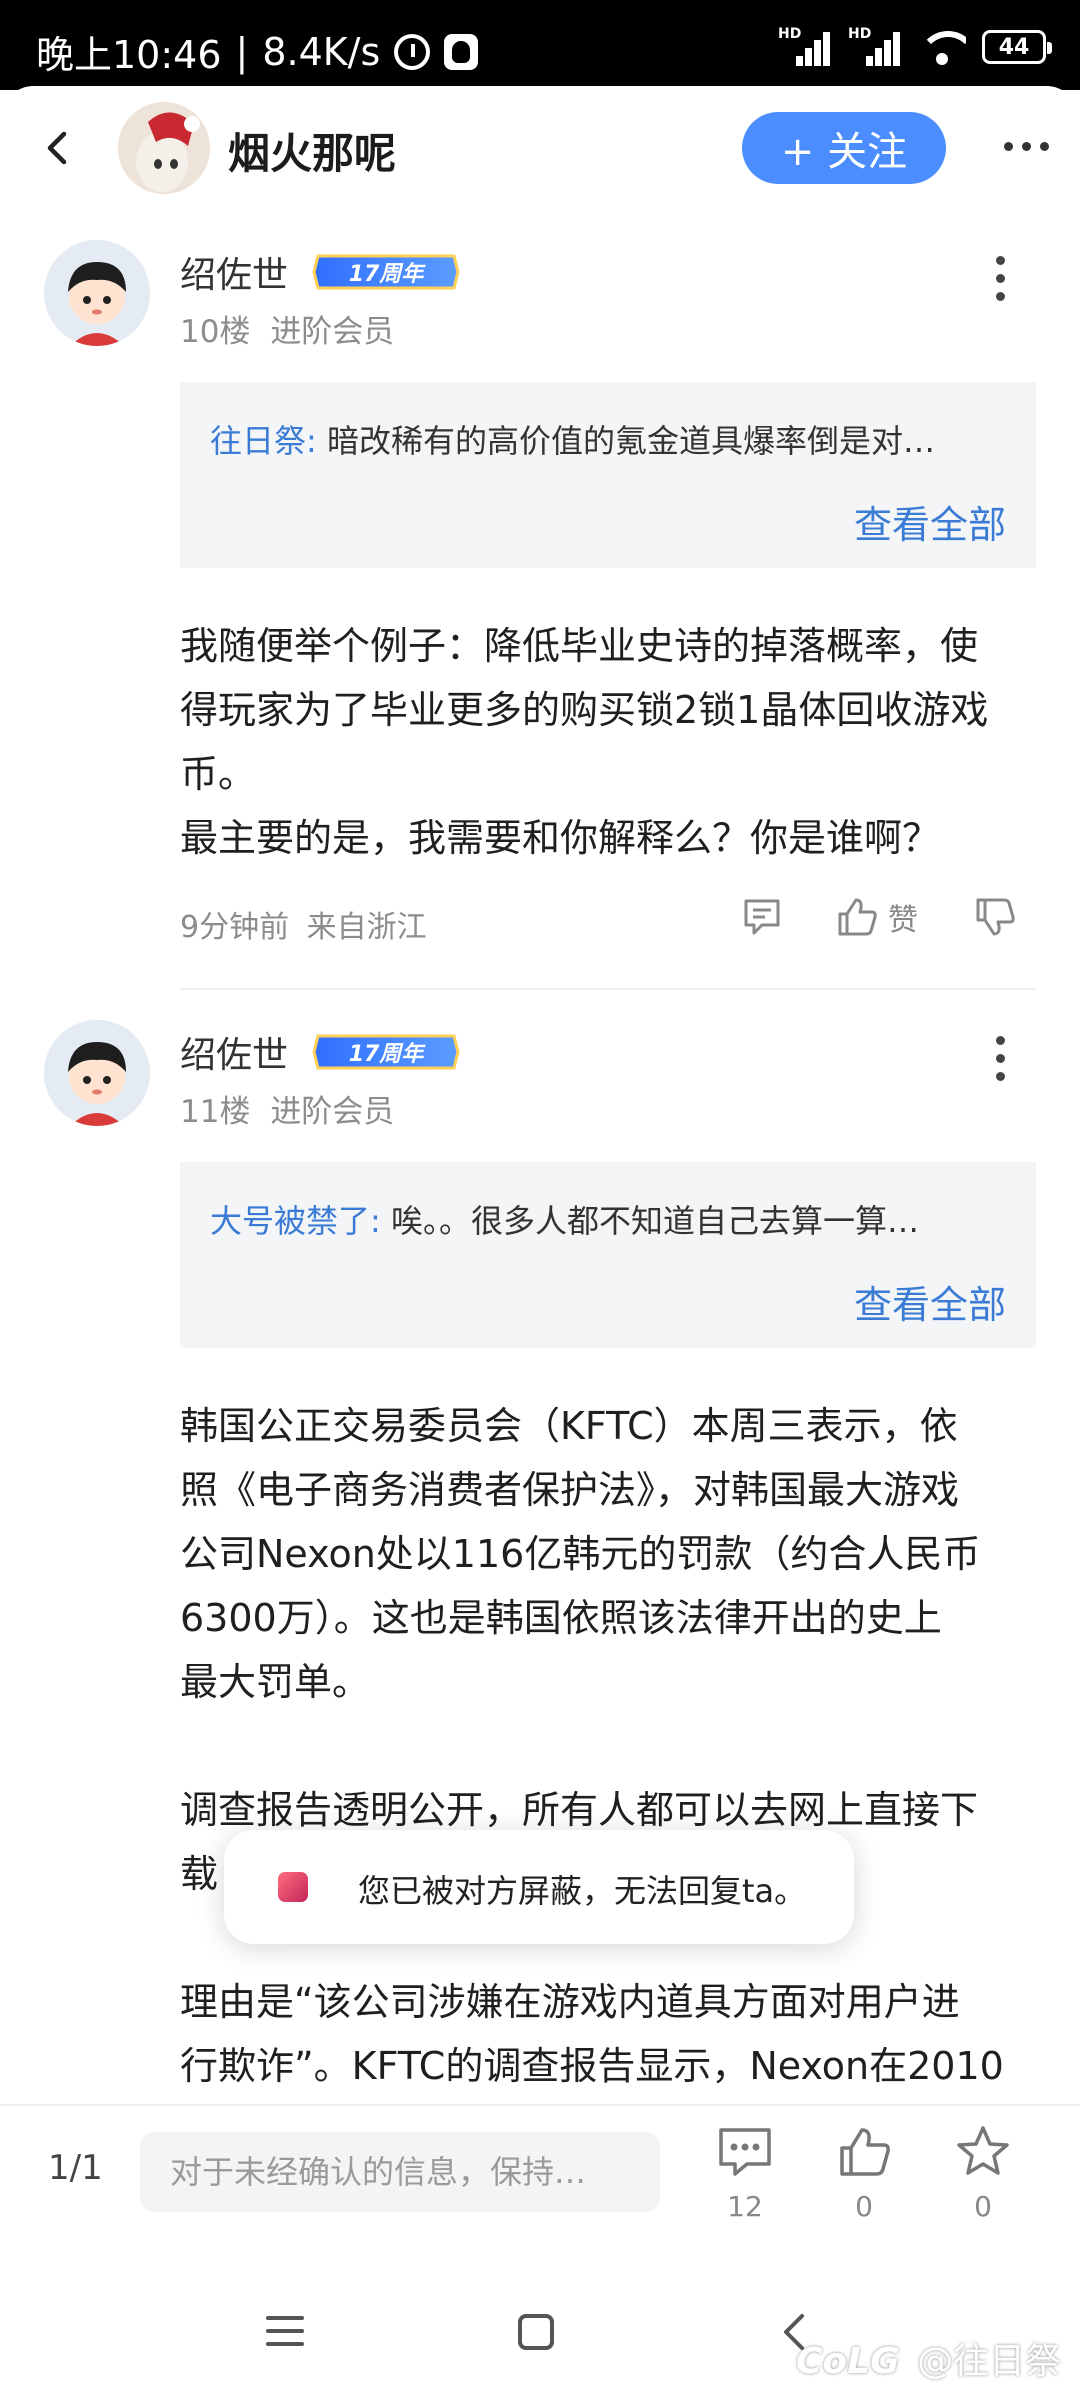 Image resolution: width=1080 pixels, height=2400 pixels. I want to click on post-line, so click(610, 1746).